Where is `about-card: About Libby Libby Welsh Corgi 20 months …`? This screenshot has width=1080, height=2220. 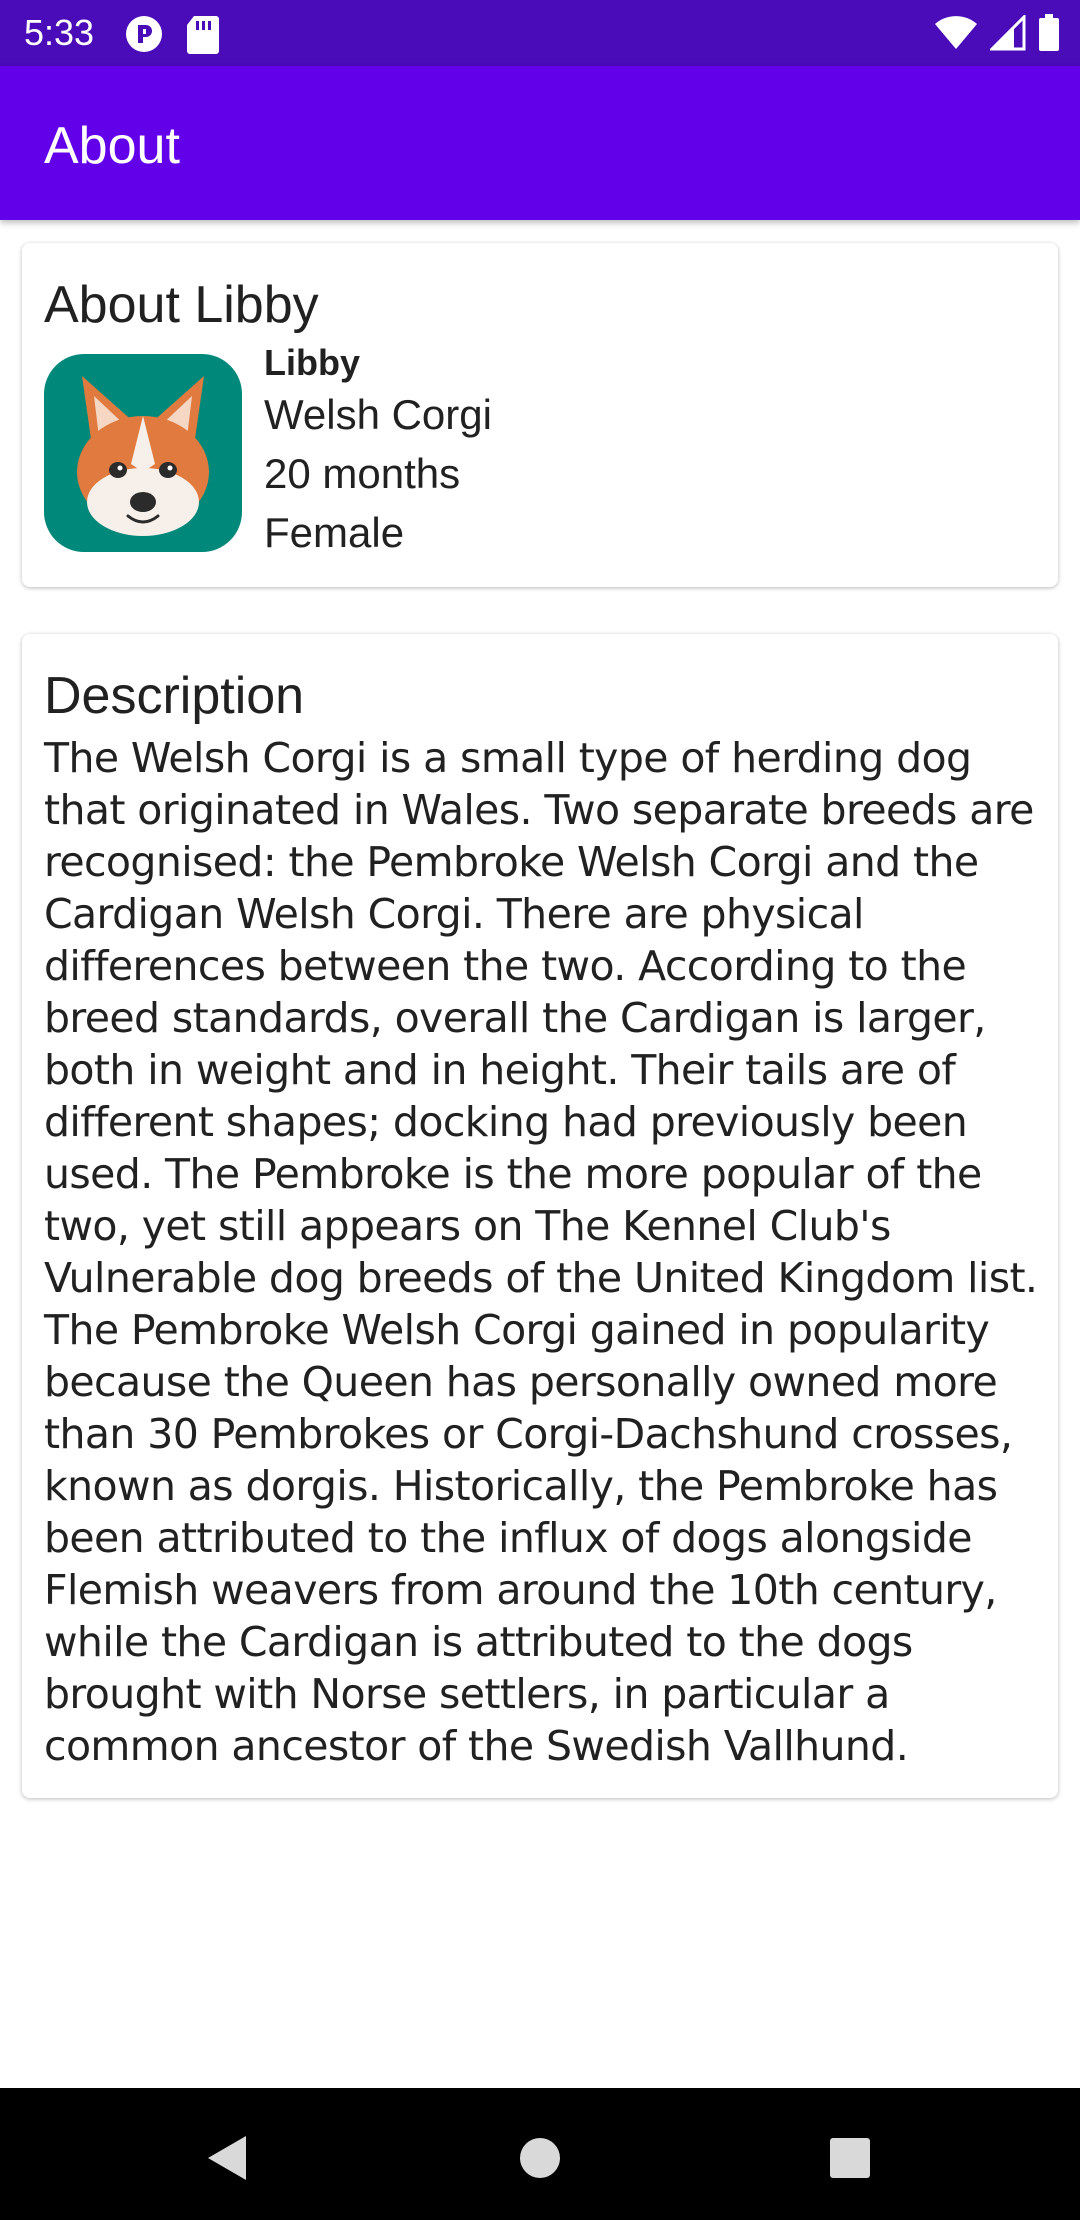 about-card: About Libby Libby Welsh Corgi 20 months … is located at coordinates (540, 415).